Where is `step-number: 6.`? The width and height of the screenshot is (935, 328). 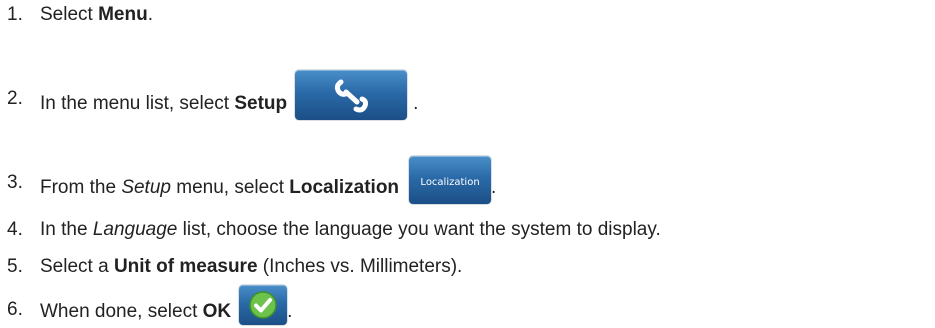 step-number: 6. is located at coordinates (15, 309).